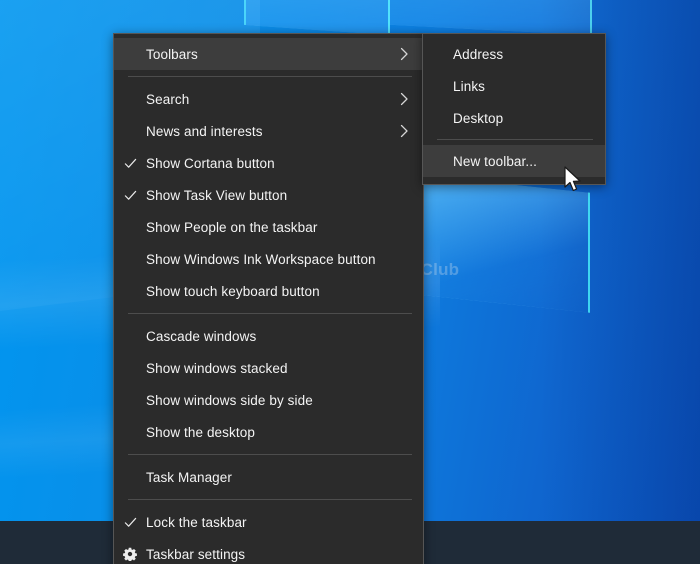  What do you see at coordinates (469, 86) in the screenshot?
I see `menu-item-label: Links` at bounding box center [469, 86].